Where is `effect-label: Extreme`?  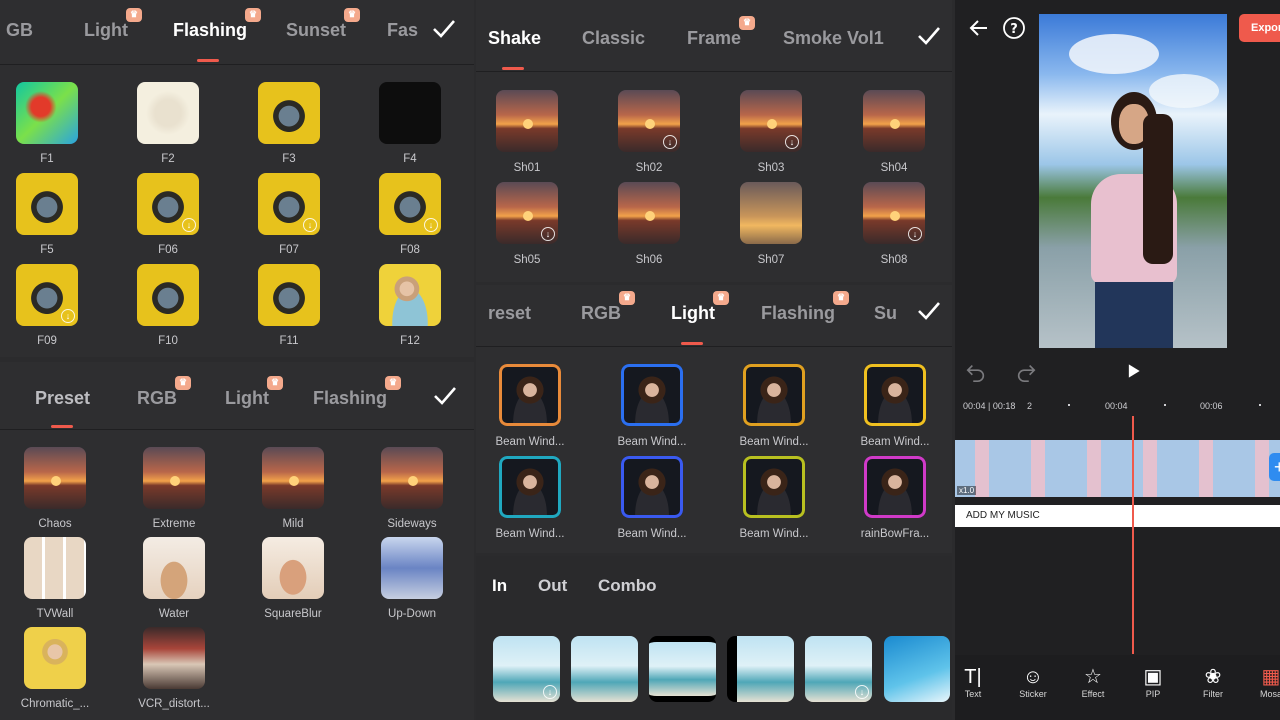 effect-label: Extreme is located at coordinates (174, 524).